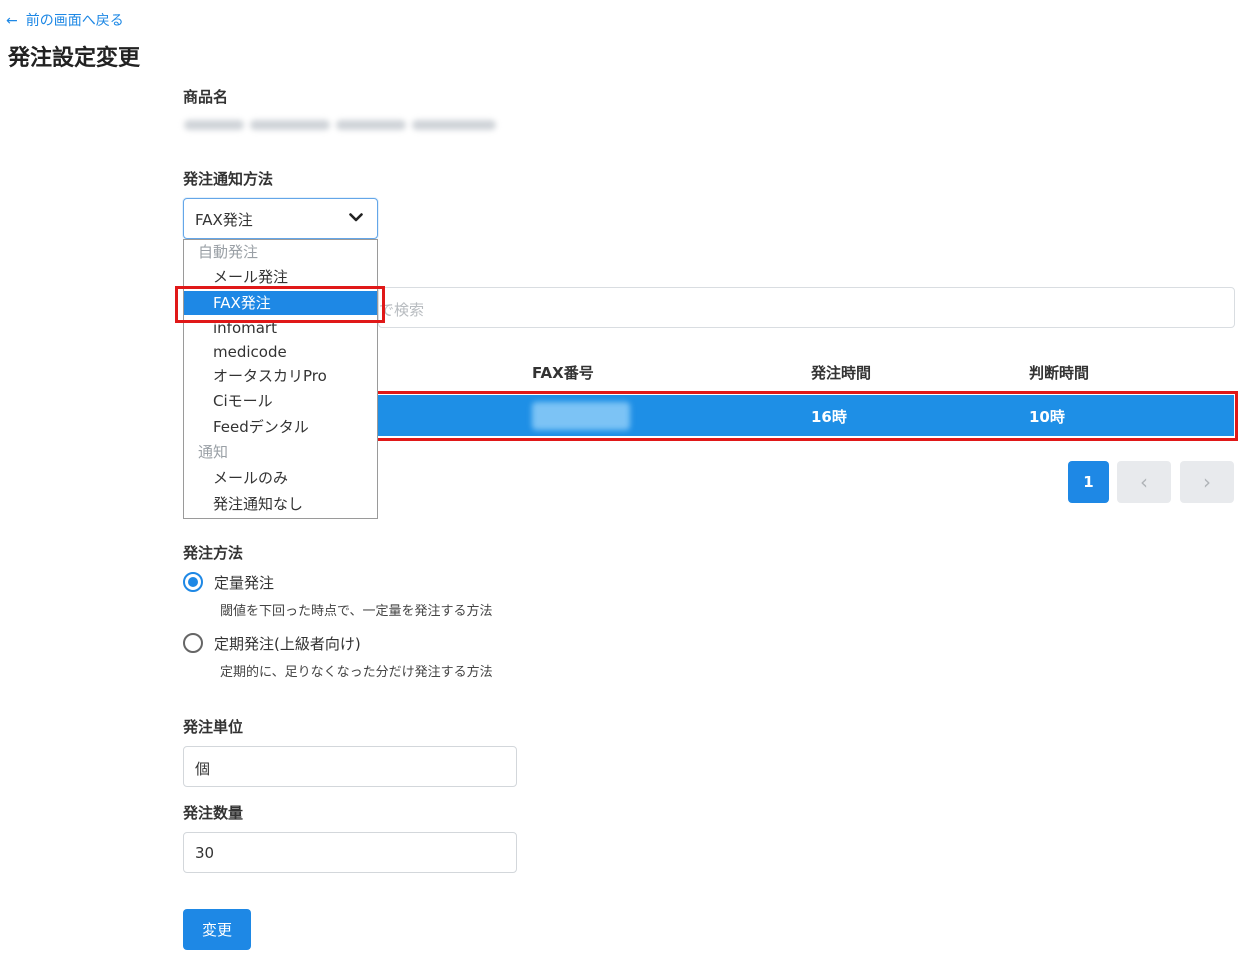 The image size is (1243, 957). Describe the element at coordinates (206, 97) in the screenshot. I see `product-name-label: 商品名` at that location.